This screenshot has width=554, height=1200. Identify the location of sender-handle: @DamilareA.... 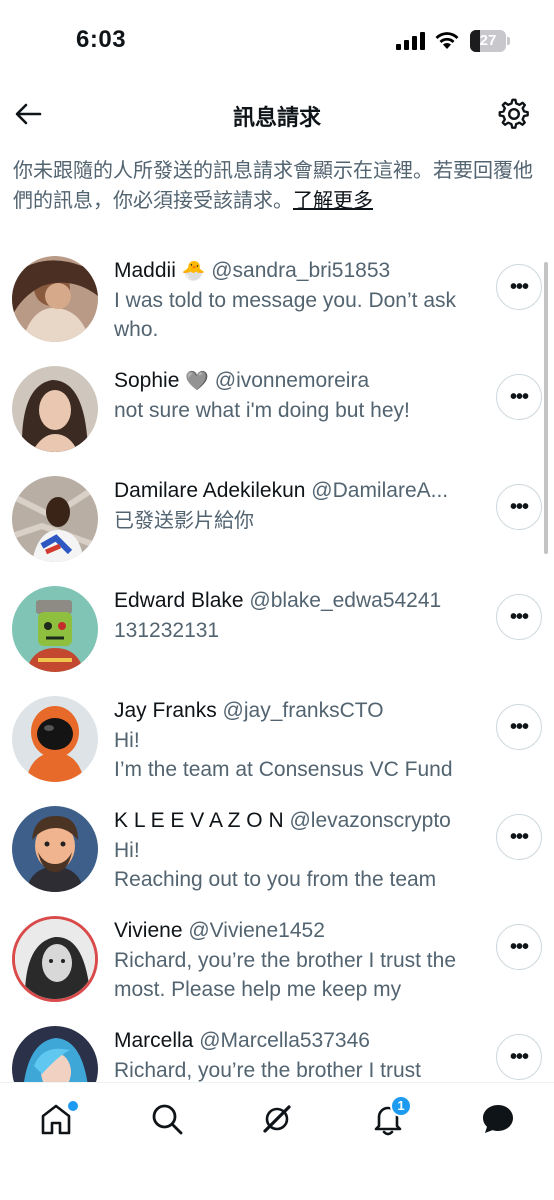
(380, 490).